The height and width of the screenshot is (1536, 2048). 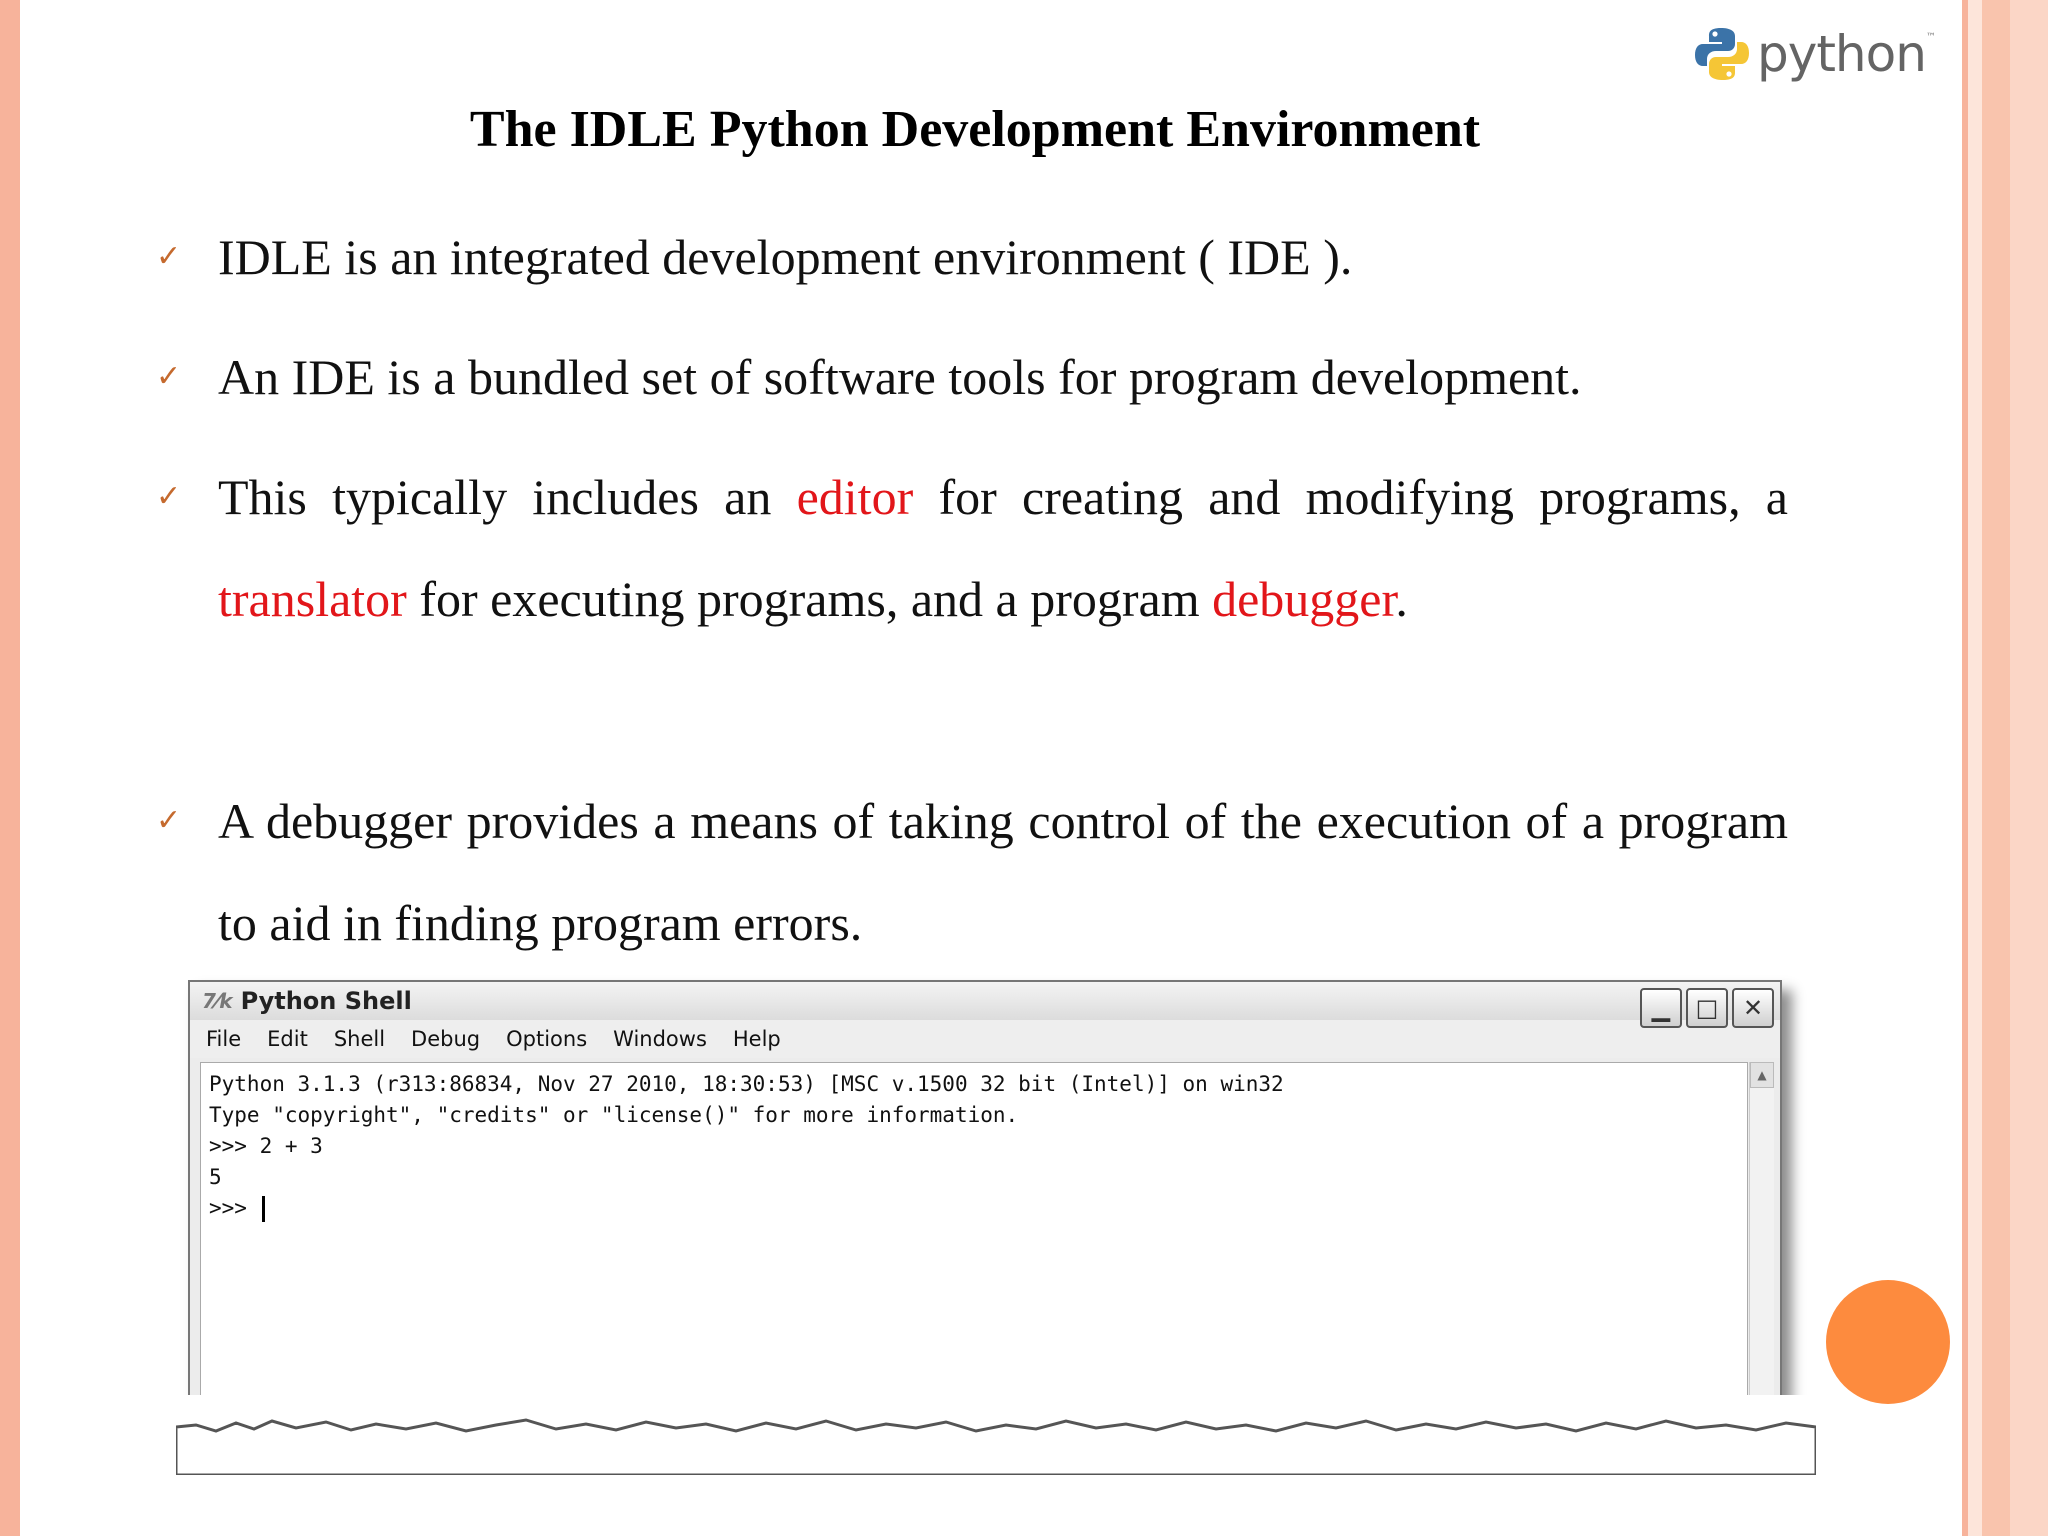 What do you see at coordinates (266, 1146) in the screenshot?
I see `console-line: >>> 2 + 3` at bounding box center [266, 1146].